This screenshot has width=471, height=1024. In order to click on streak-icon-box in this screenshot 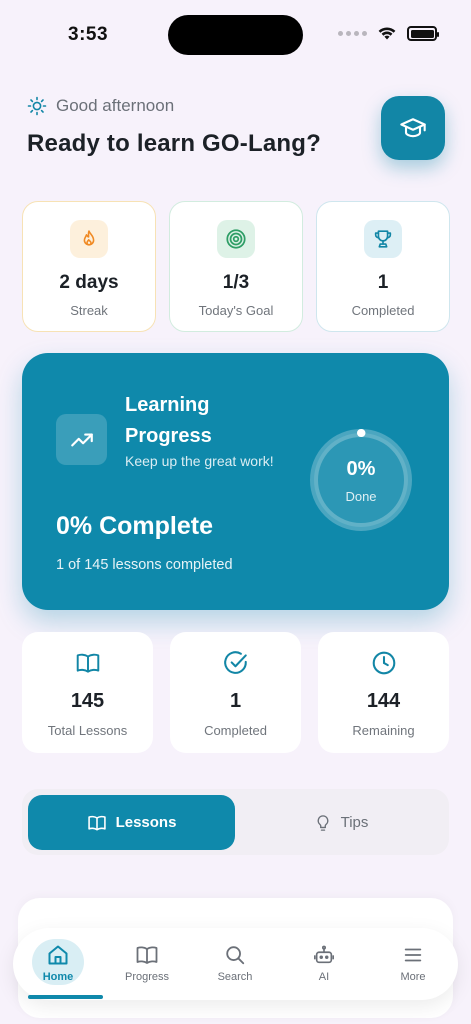, I will do `click(89, 239)`.